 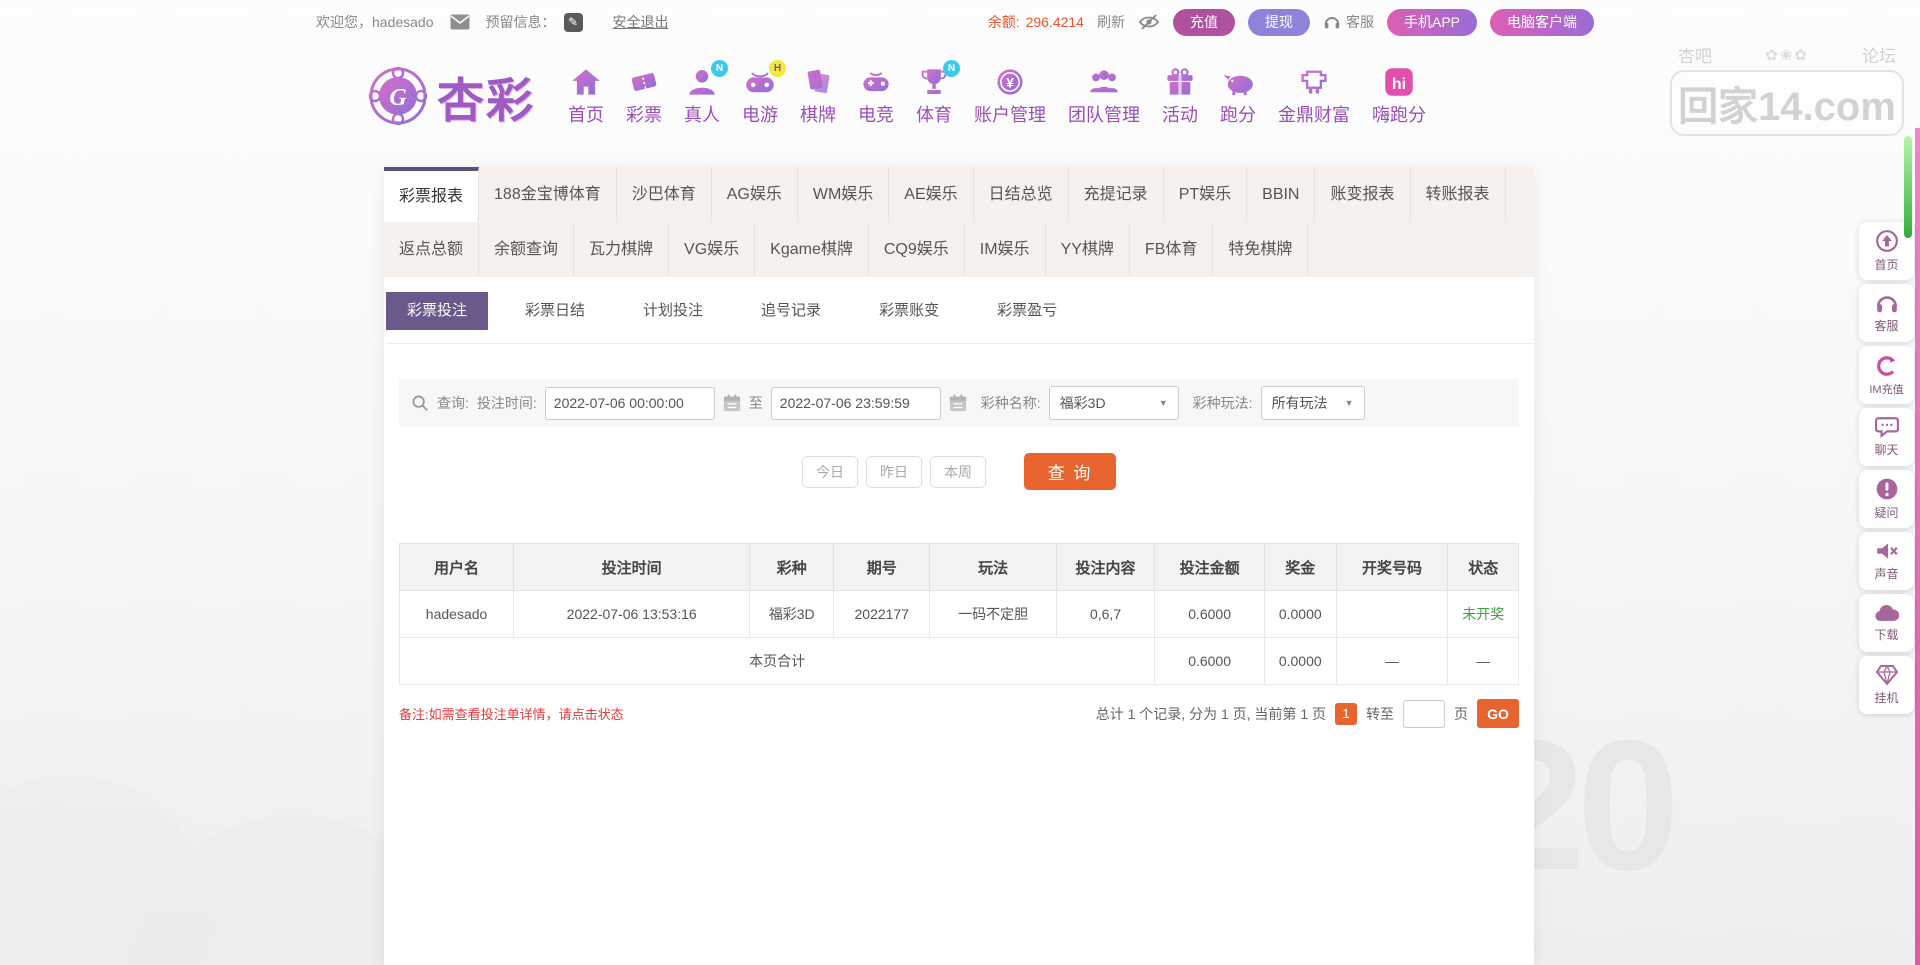 What do you see at coordinates (548, 194) in the screenshot?
I see `tab-188-sports: 188金宝博体育` at bounding box center [548, 194].